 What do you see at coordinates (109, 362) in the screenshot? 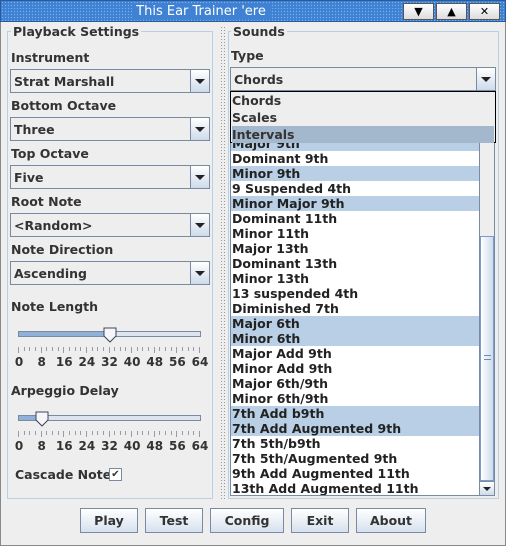
I see `slider-tick-label: 32` at bounding box center [109, 362].